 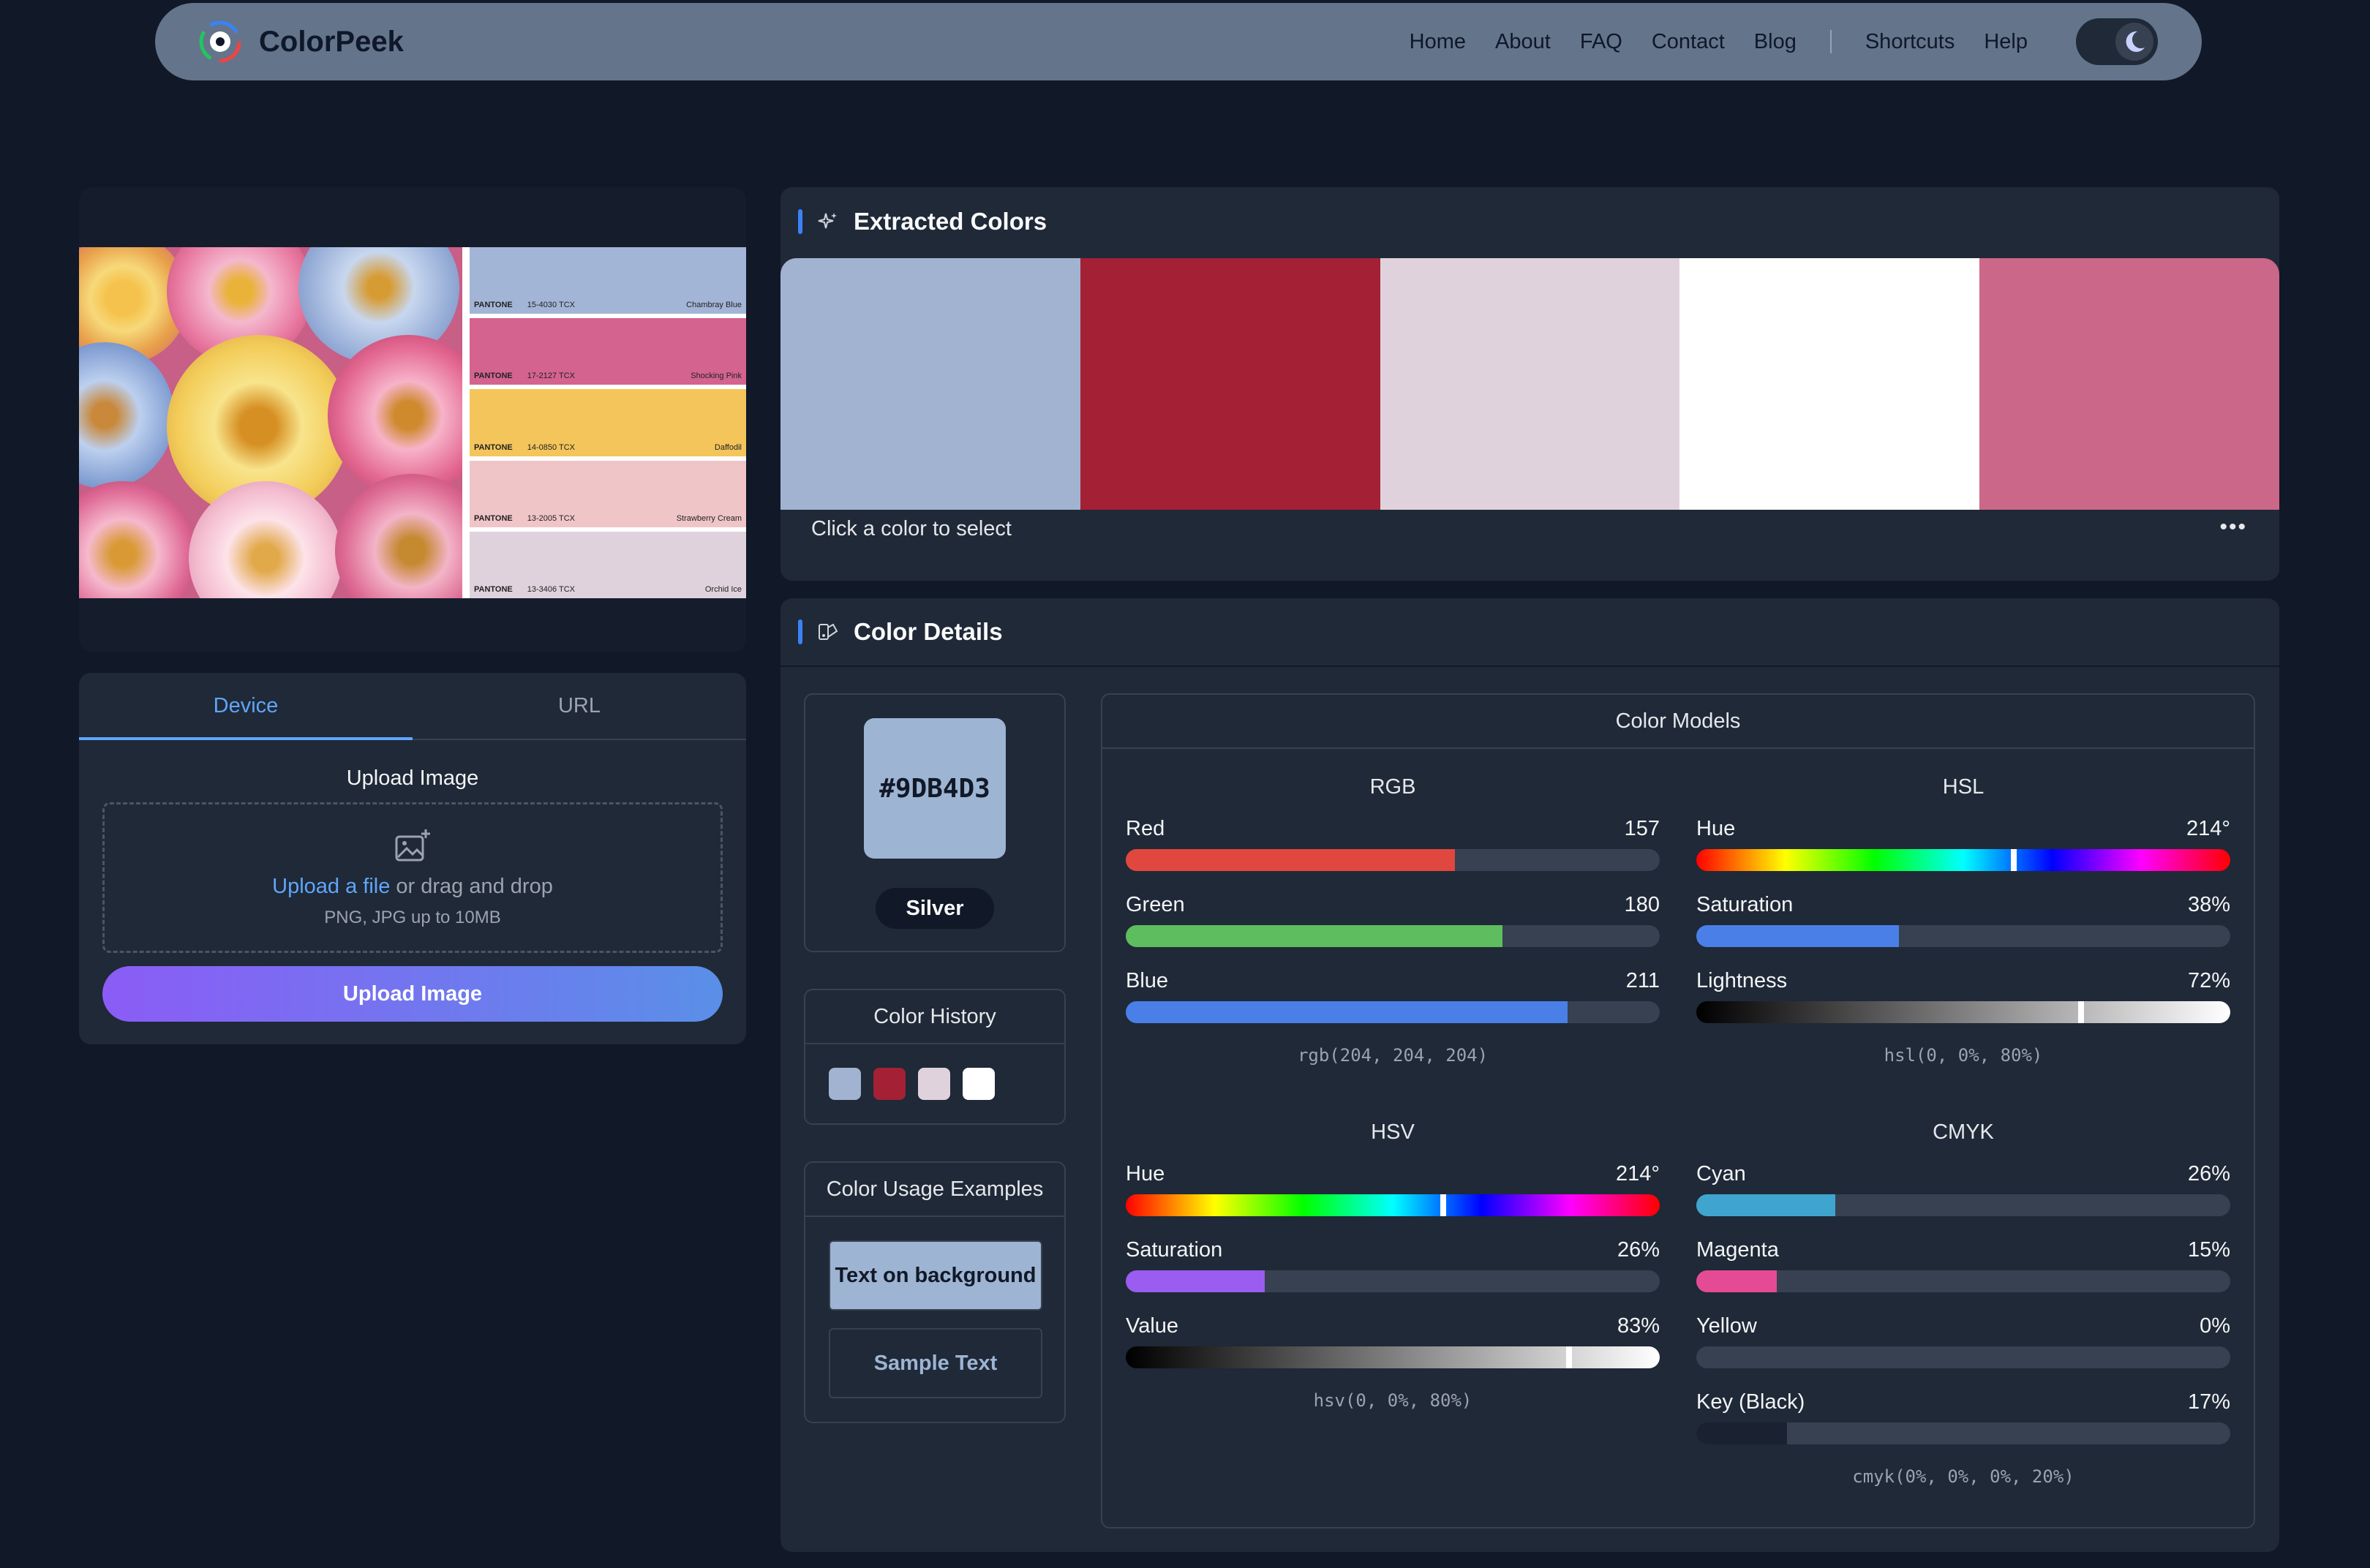 What do you see at coordinates (331, 887) in the screenshot?
I see `upload-file-link: Upload a file` at bounding box center [331, 887].